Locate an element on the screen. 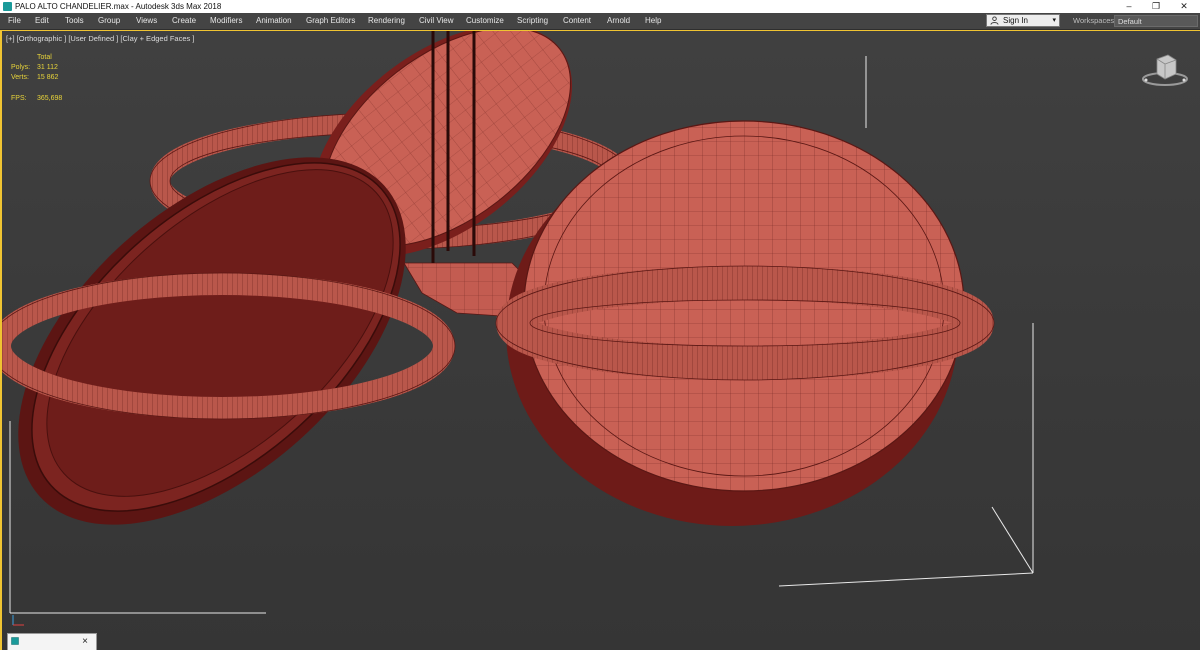 The image size is (1200, 650). chevron-down-icon: ▾ is located at coordinates (1054, 20).